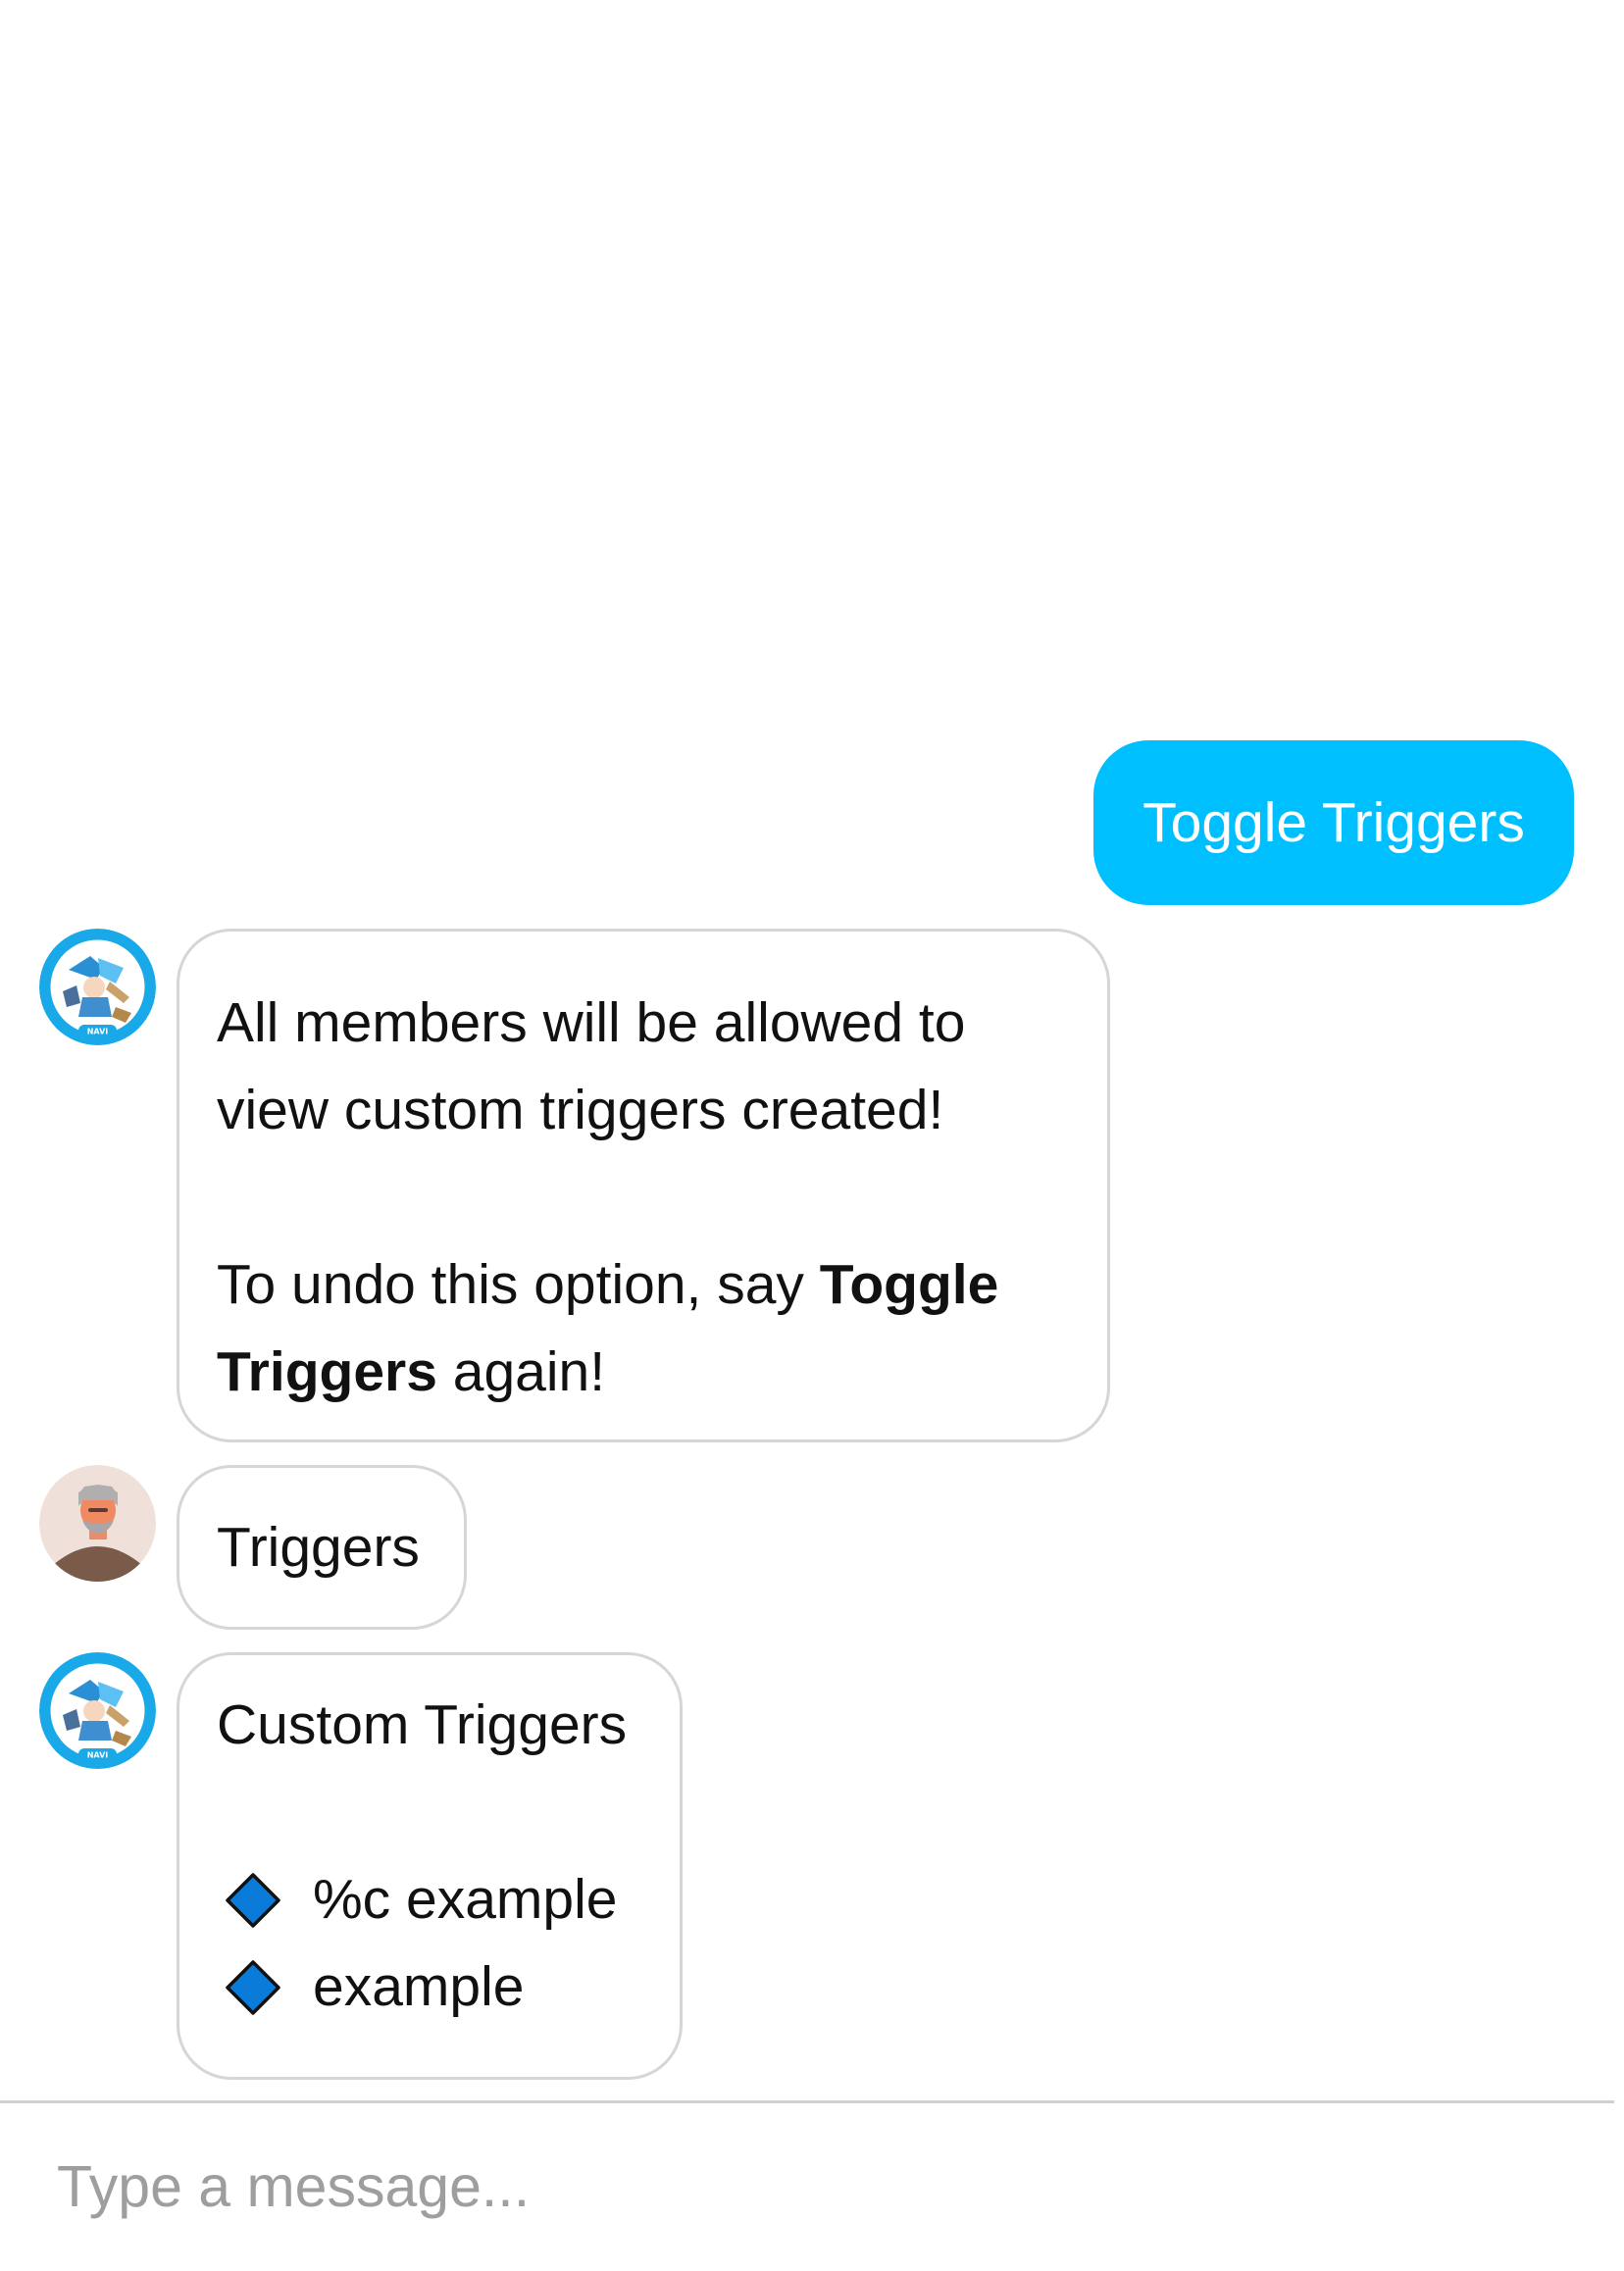  I want to click on trigger-list-item: %c example, so click(429, 1899).